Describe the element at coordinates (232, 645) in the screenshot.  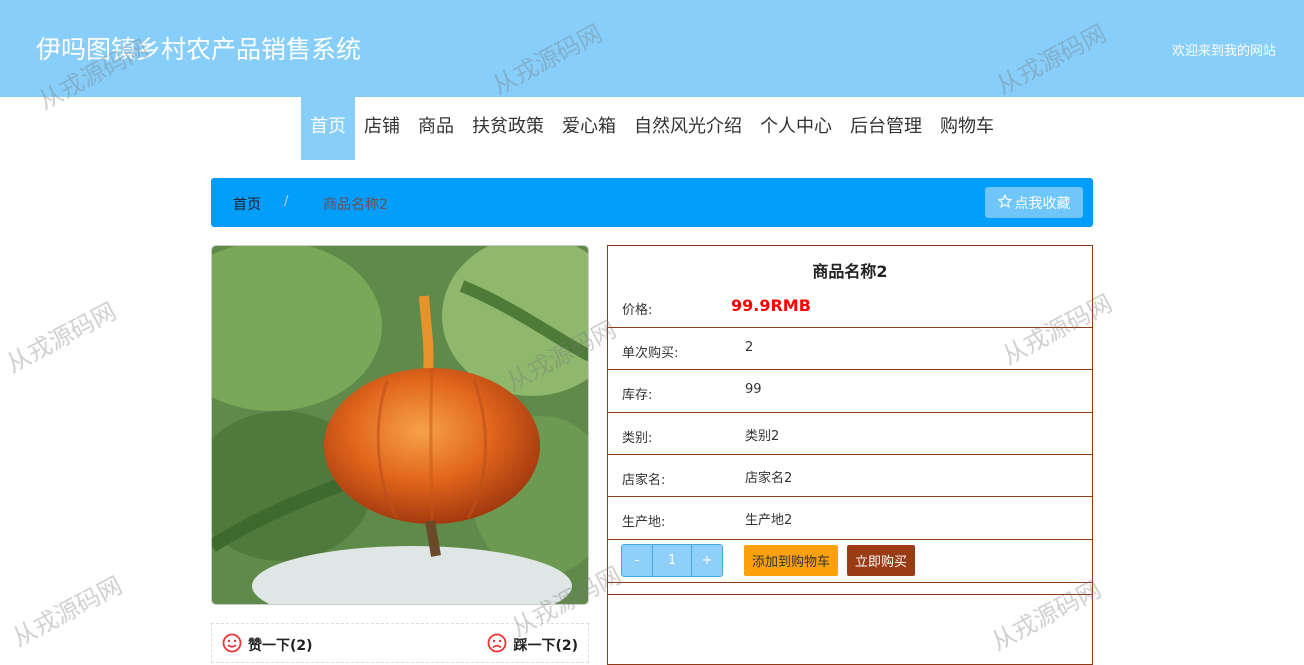
I see `smile-icon` at that location.